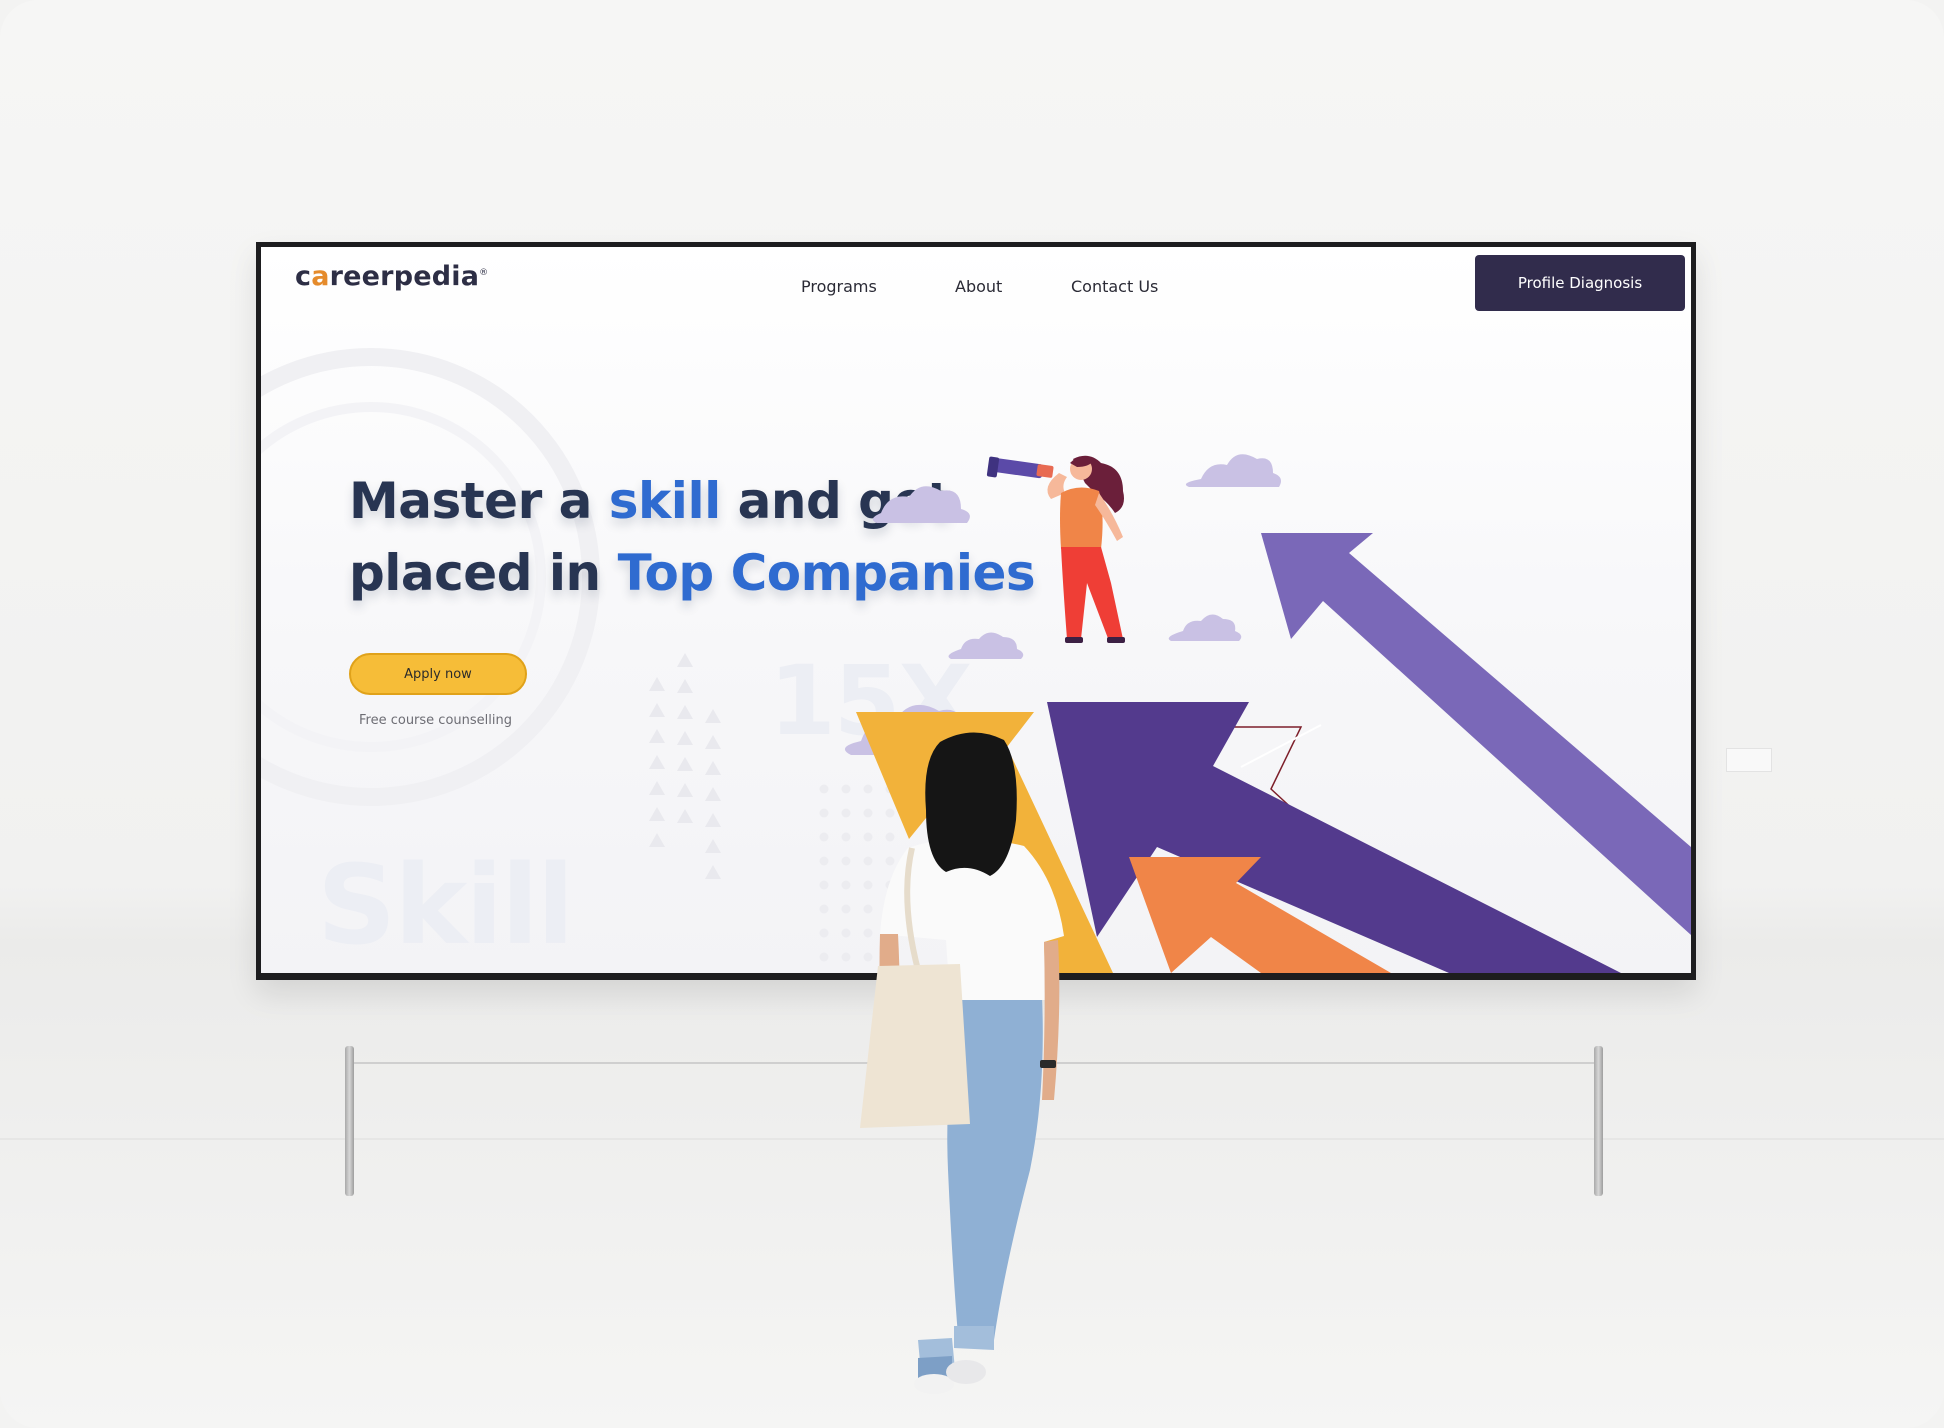  What do you see at coordinates (962, 1063) in the screenshot?
I see `visitor-figure` at bounding box center [962, 1063].